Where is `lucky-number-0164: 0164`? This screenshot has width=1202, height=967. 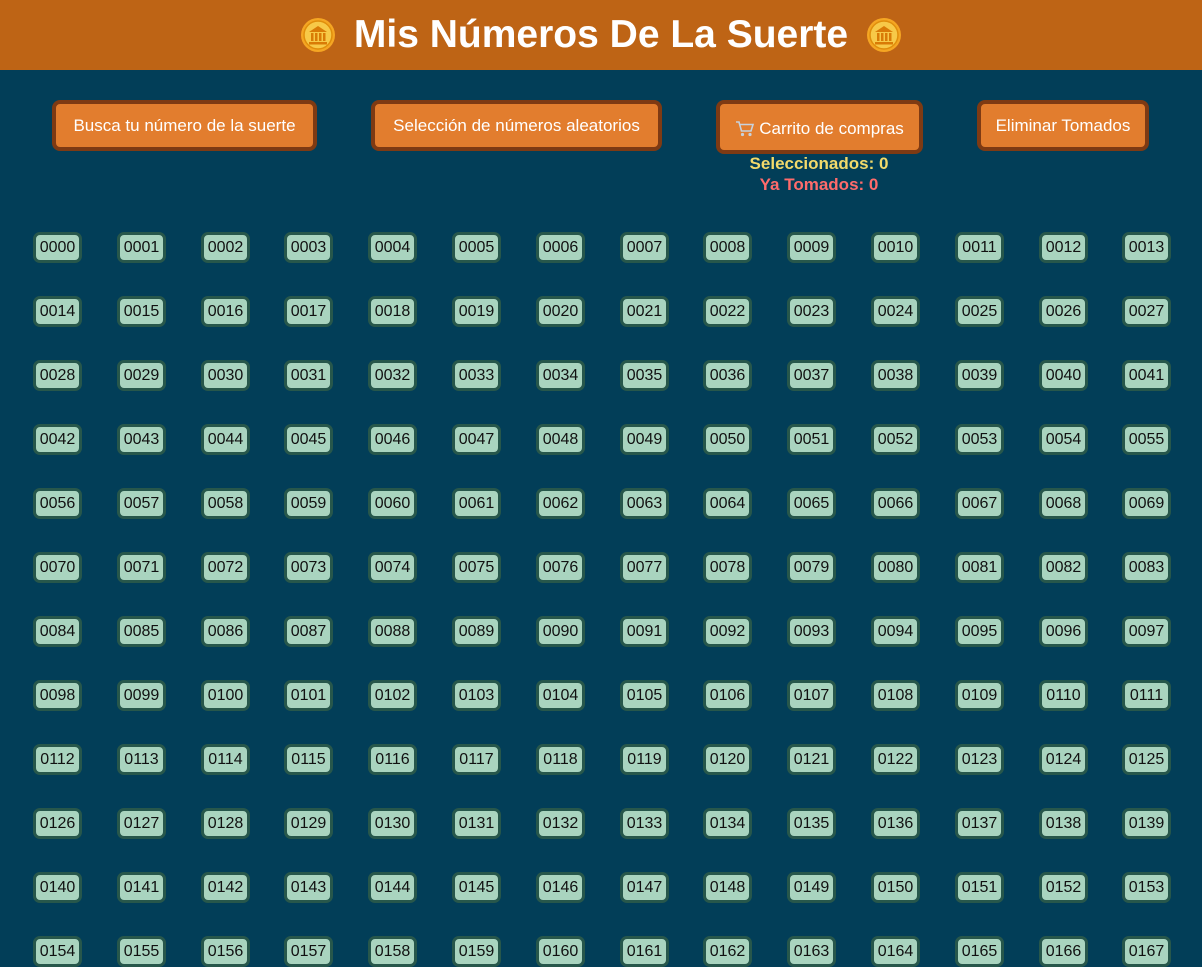
lucky-number-0164: 0164 is located at coordinates (895, 951).